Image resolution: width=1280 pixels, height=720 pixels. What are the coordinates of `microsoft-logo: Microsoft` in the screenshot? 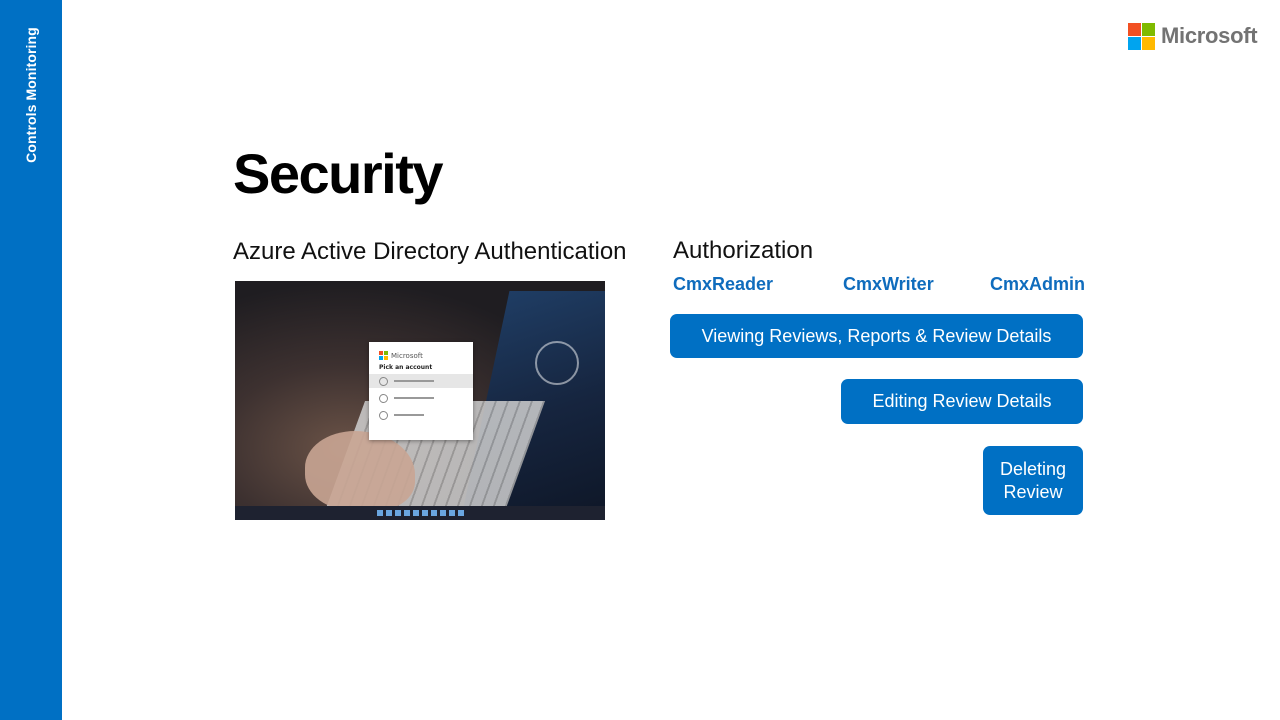 It's located at (1193, 36).